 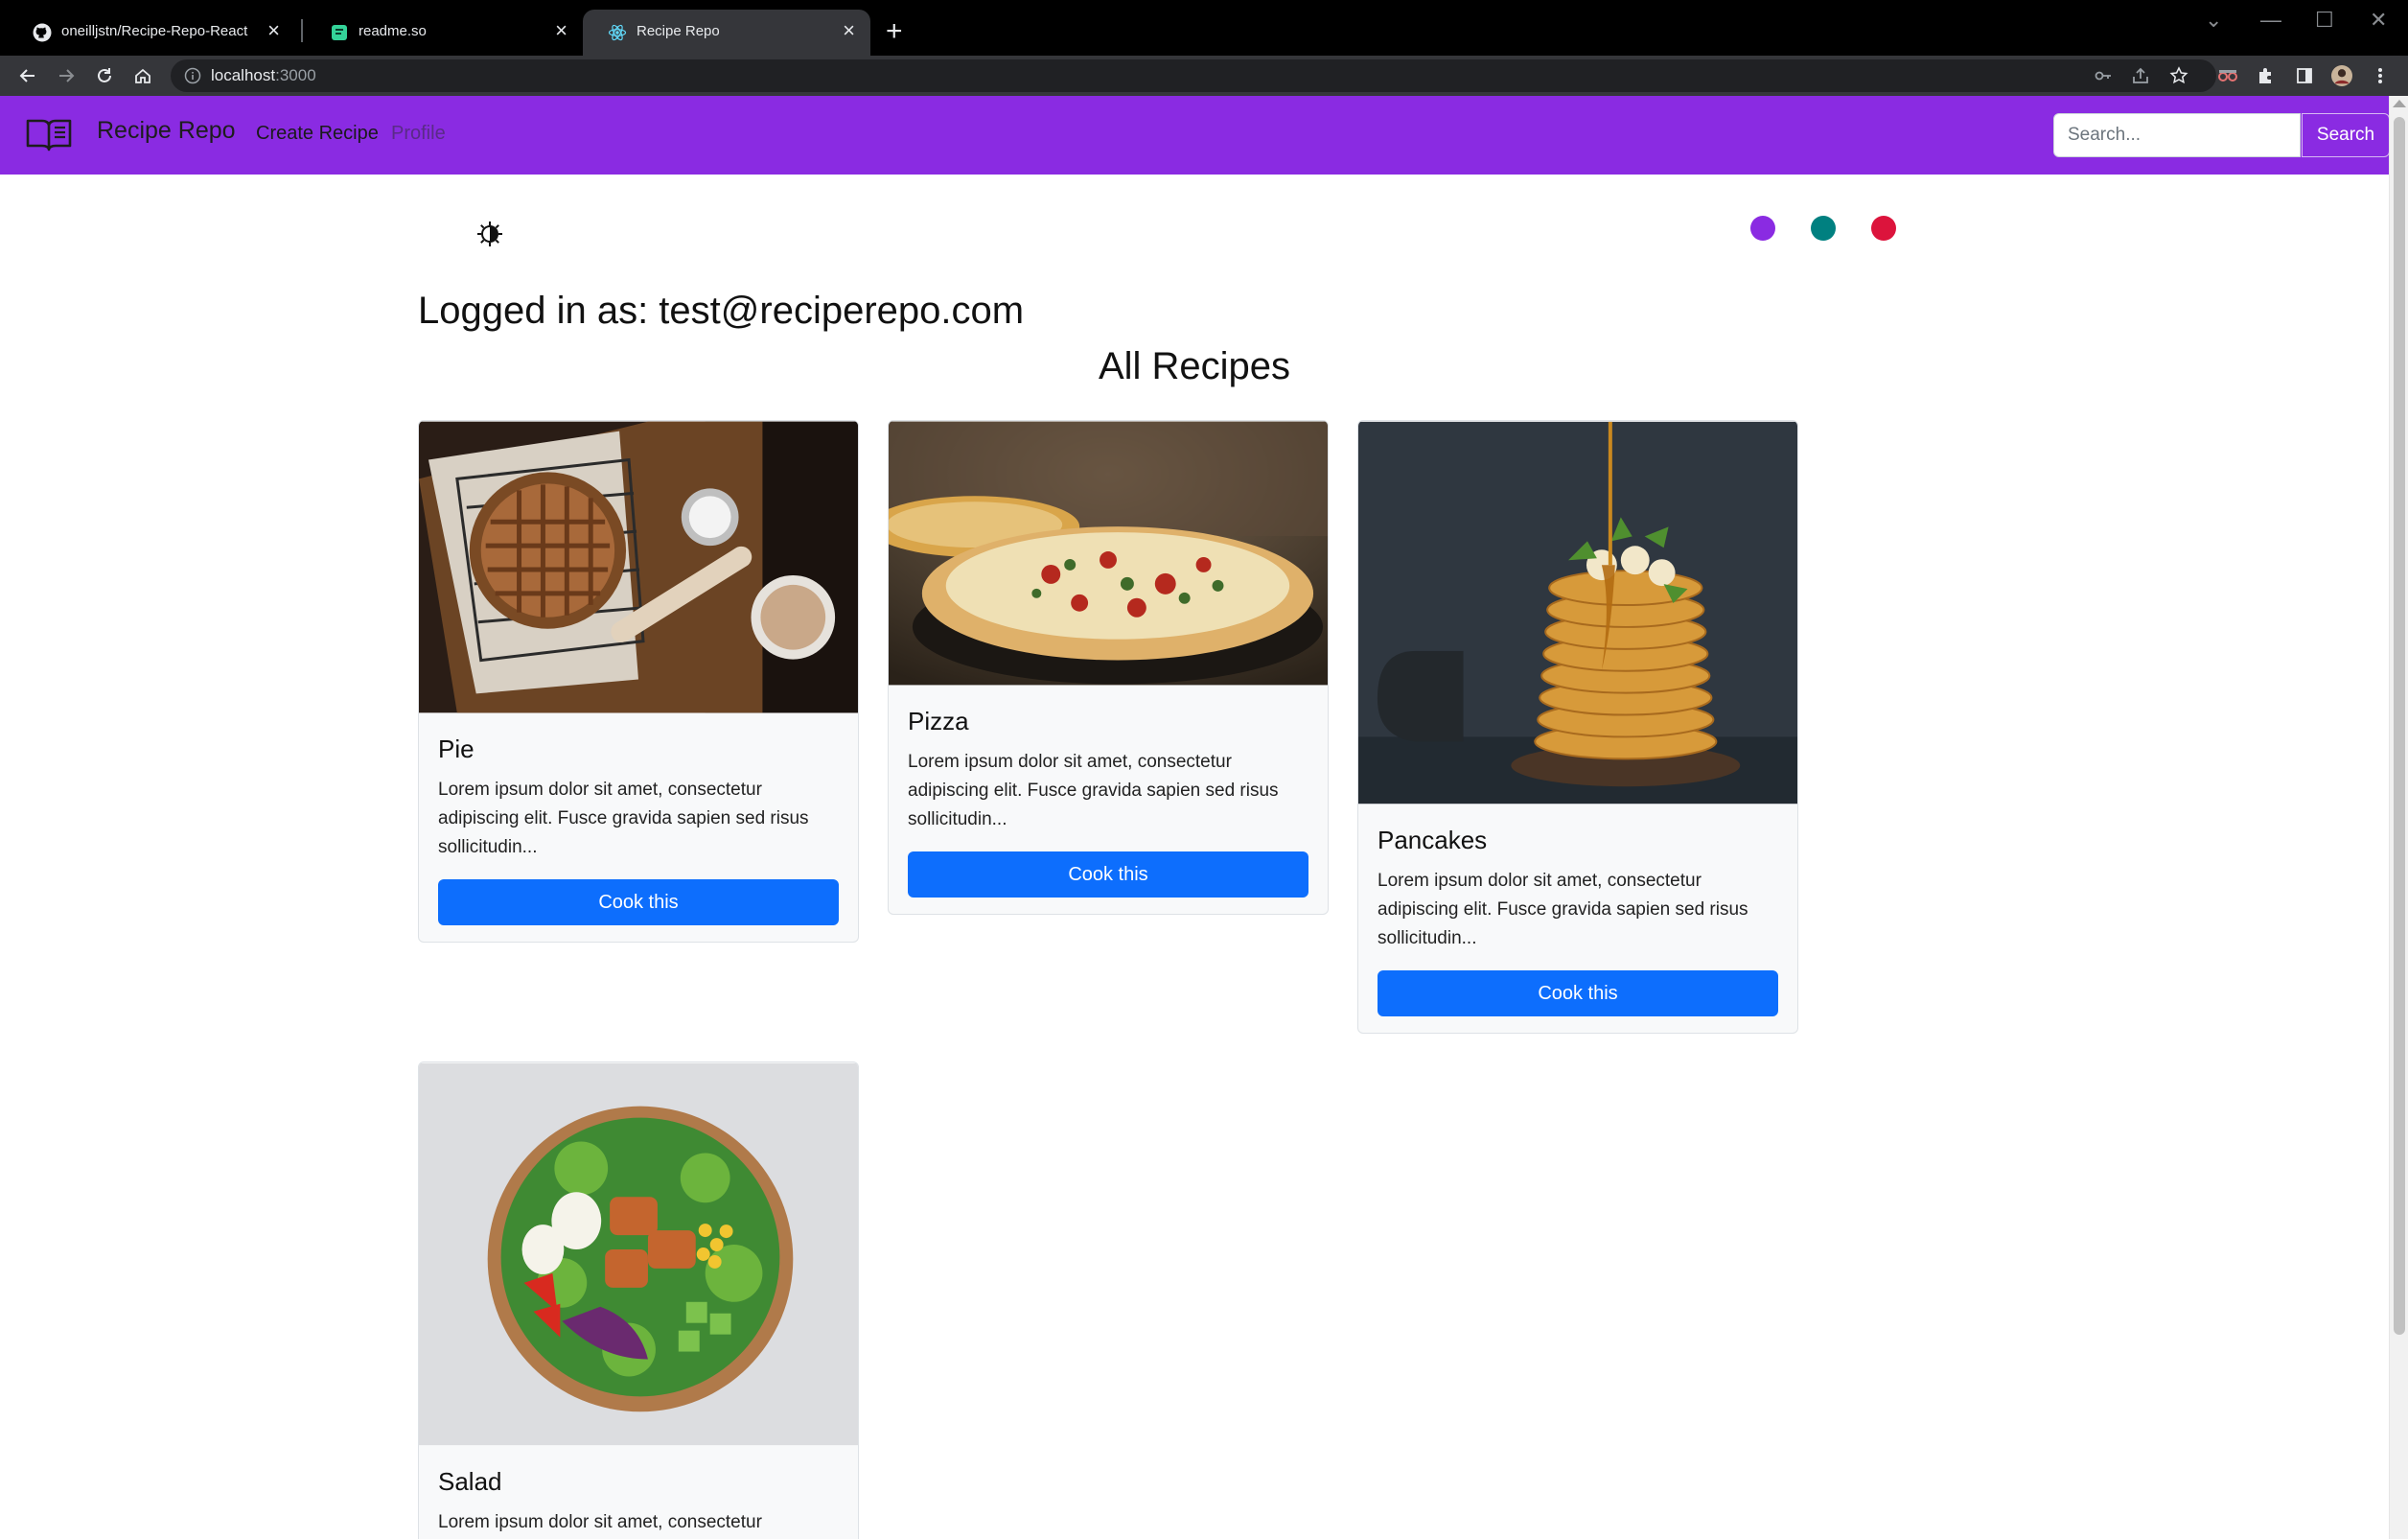 What do you see at coordinates (49, 137) in the screenshot?
I see `book-icon` at bounding box center [49, 137].